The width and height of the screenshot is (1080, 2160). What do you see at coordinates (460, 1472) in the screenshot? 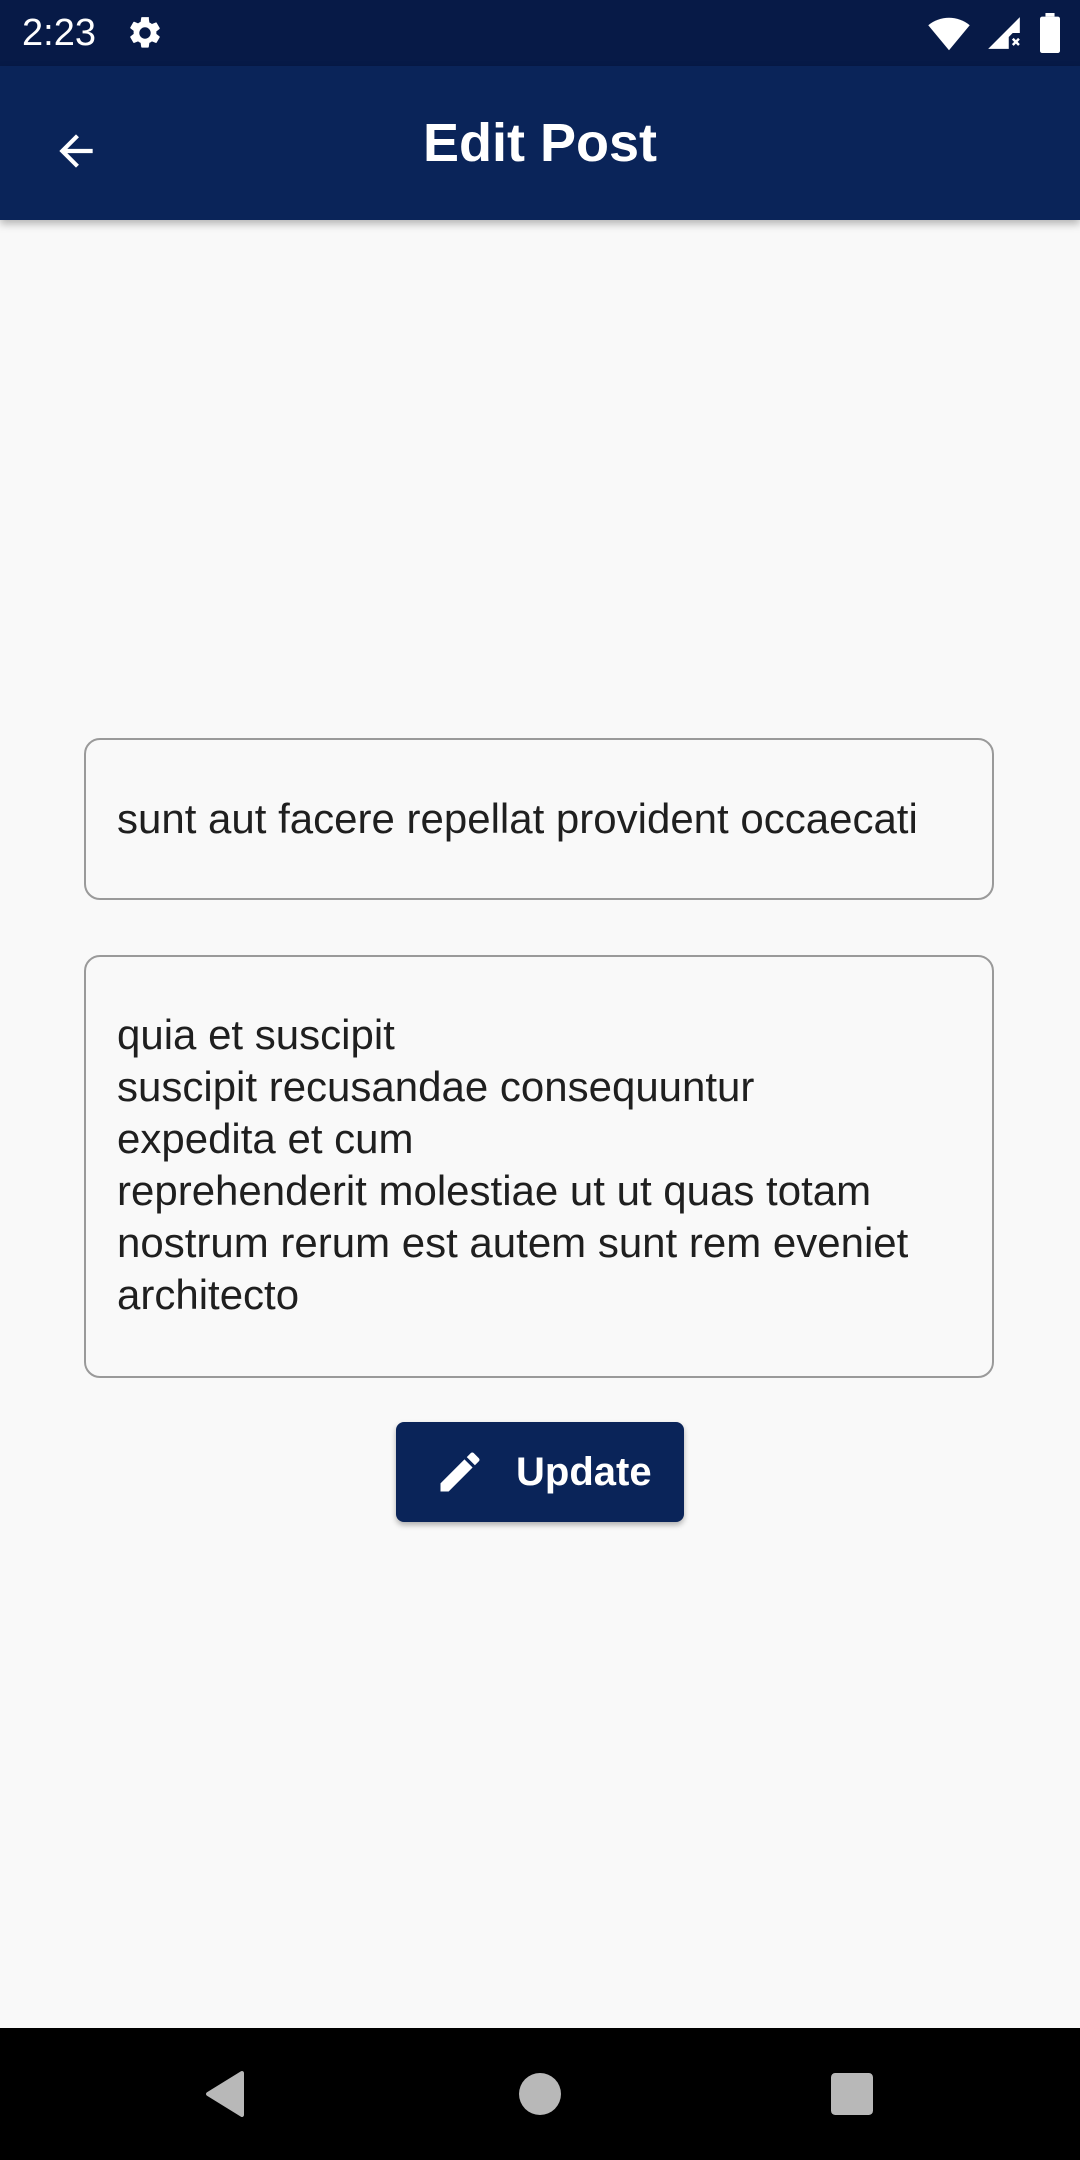
I see `pencil-edit-icon` at bounding box center [460, 1472].